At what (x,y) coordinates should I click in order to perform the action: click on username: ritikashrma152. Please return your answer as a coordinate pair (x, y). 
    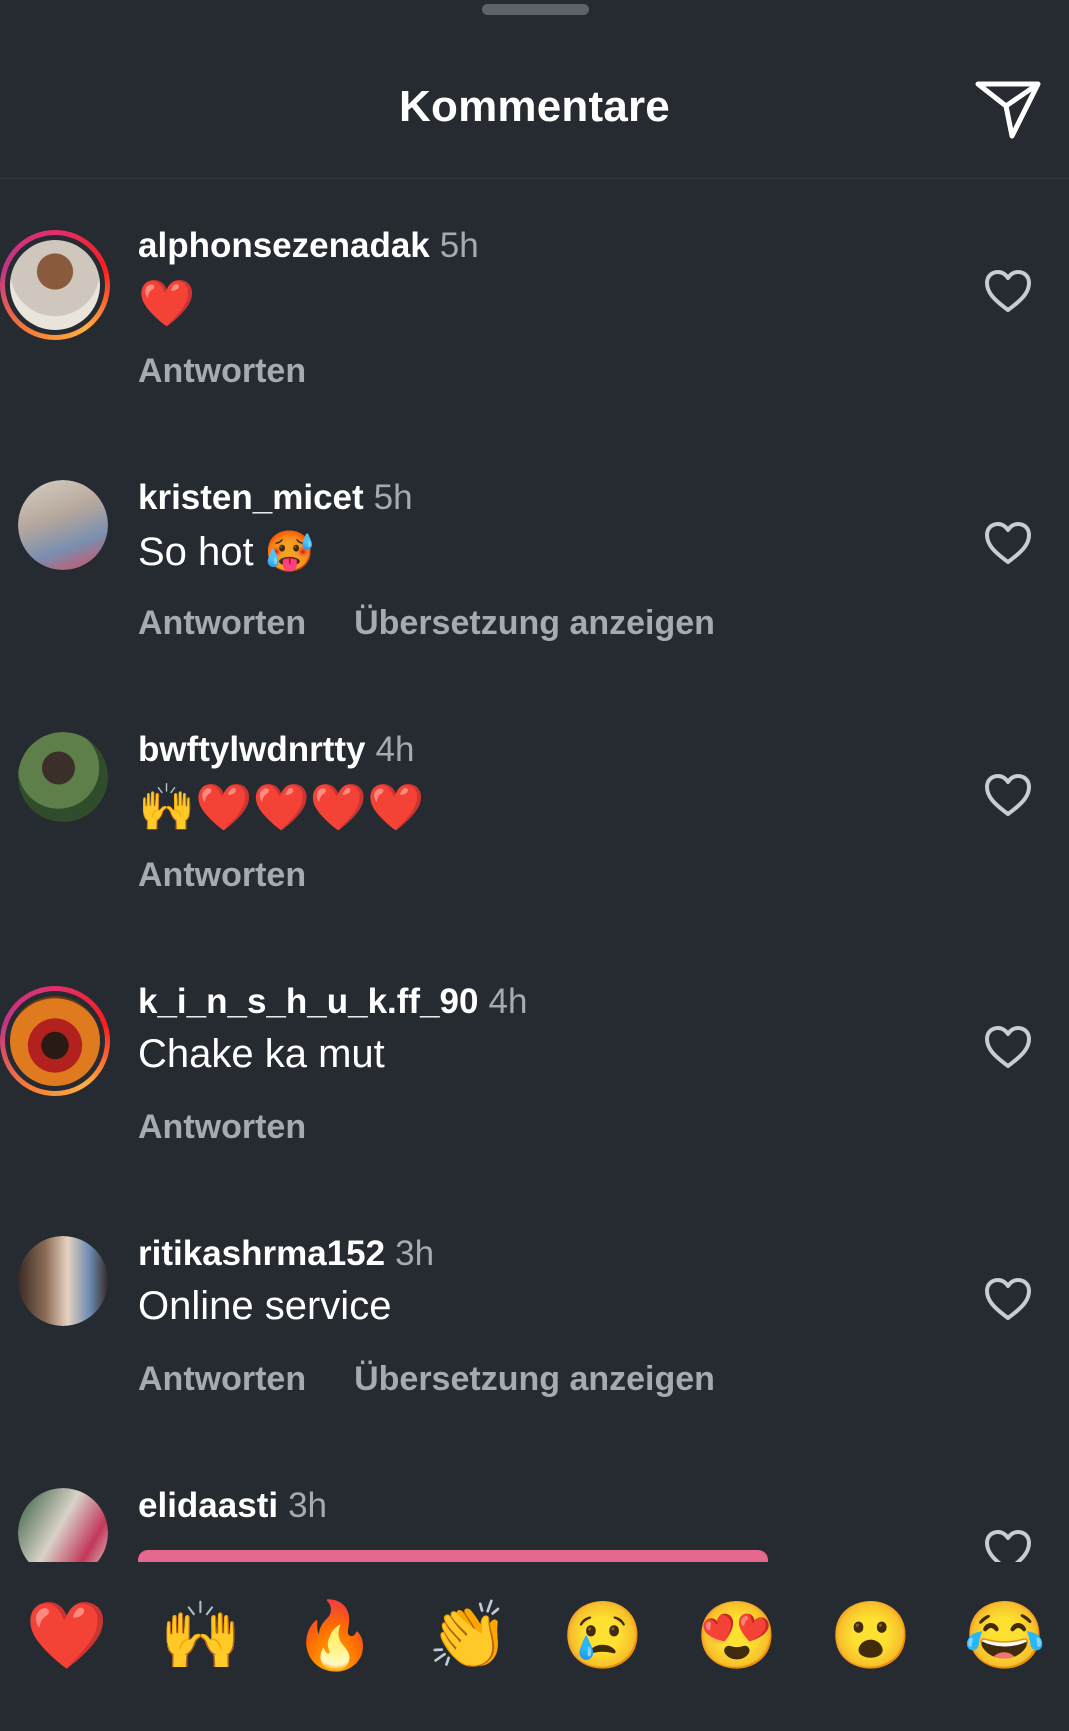
    Looking at the image, I should click on (261, 1253).